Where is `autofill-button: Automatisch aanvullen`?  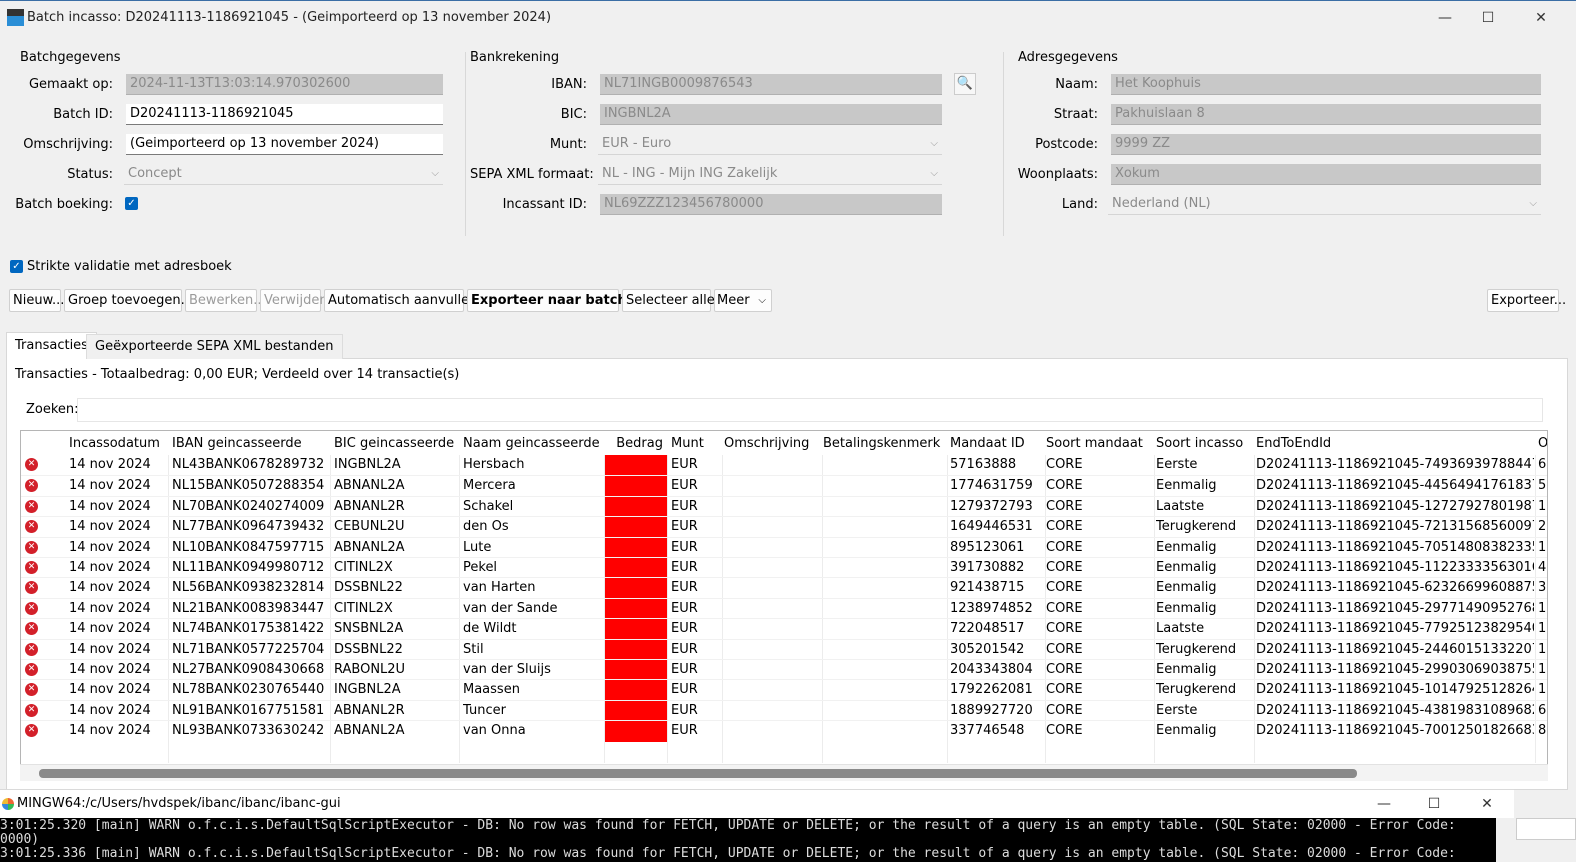 autofill-button: Automatisch aanvullen is located at coordinates (400, 300).